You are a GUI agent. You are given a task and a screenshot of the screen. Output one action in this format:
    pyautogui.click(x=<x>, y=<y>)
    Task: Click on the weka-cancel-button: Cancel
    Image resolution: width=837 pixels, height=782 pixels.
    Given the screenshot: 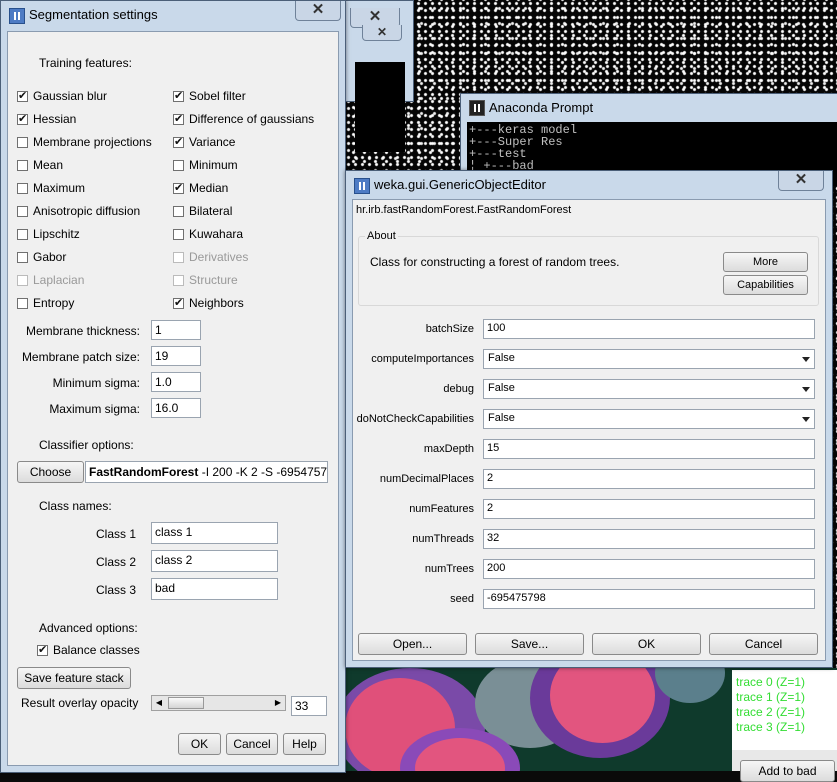 What is the action you would take?
    pyautogui.click(x=763, y=644)
    